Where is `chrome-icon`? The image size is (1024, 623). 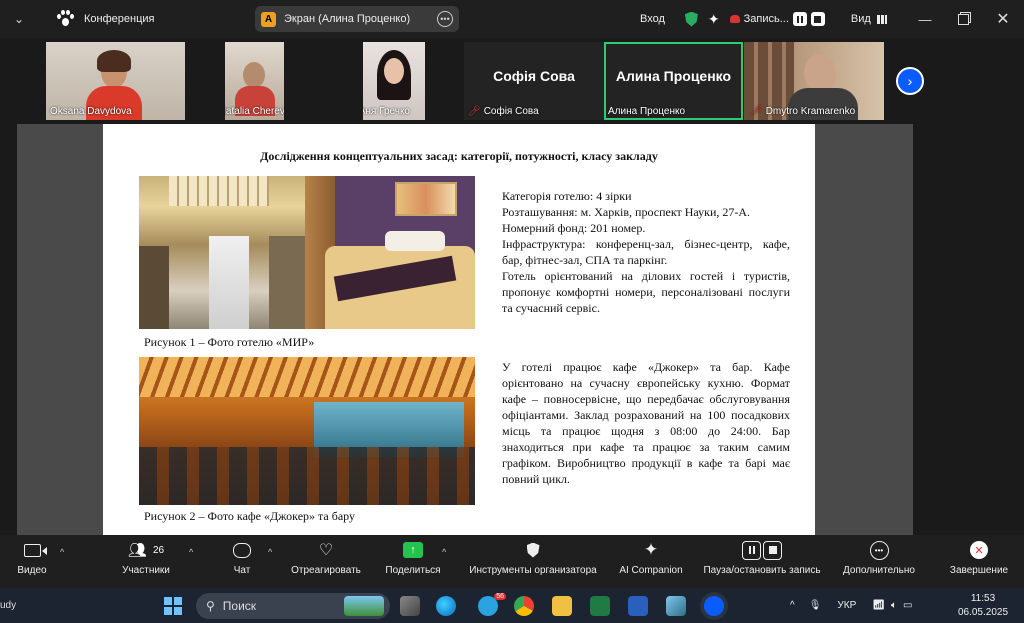 chrome-icon is located at coordinates (524, 606).